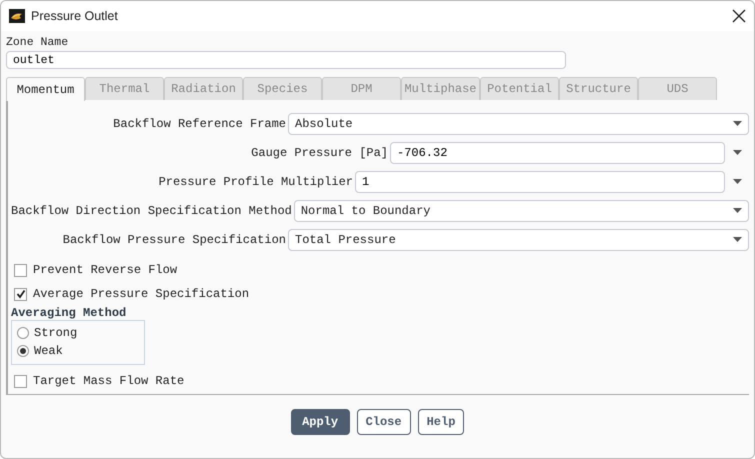  Describe the element at coordinates (518, 239) in the screenshot. I see `dropdown: Total Pressure` at that location.